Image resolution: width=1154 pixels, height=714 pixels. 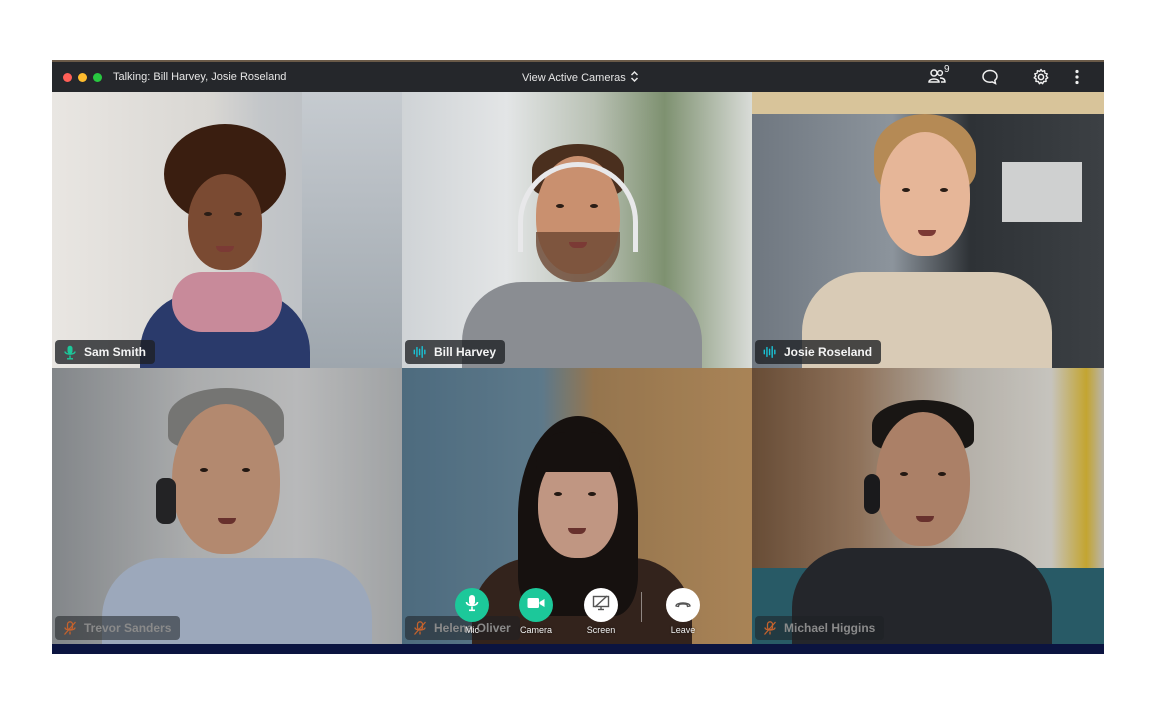 I want to click on participant-name: Michael Higgins, so click(x=830, y=628).